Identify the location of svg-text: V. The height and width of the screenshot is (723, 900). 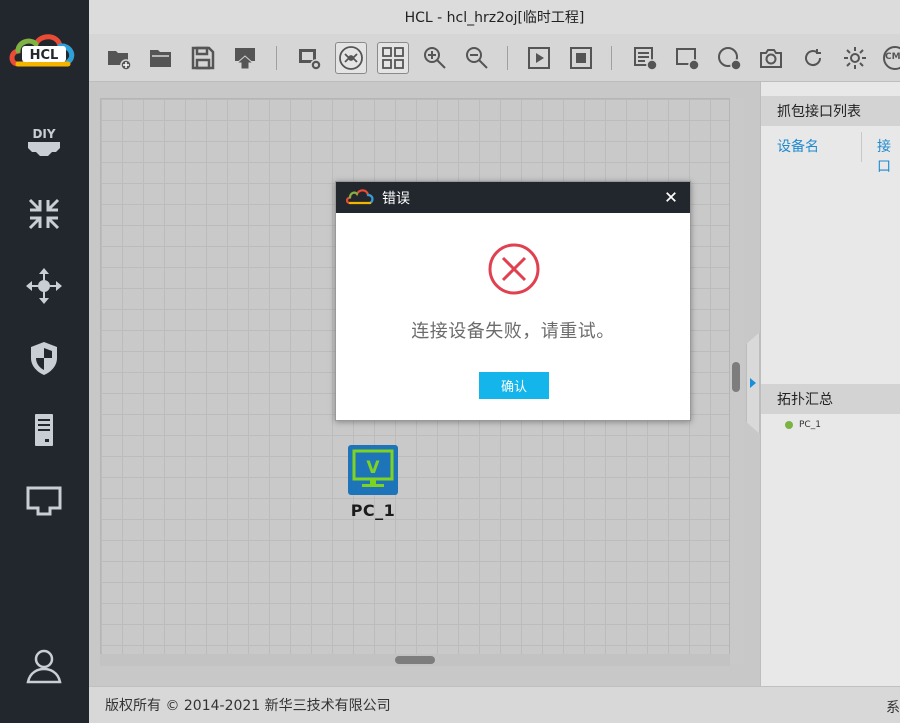
(373, 468).